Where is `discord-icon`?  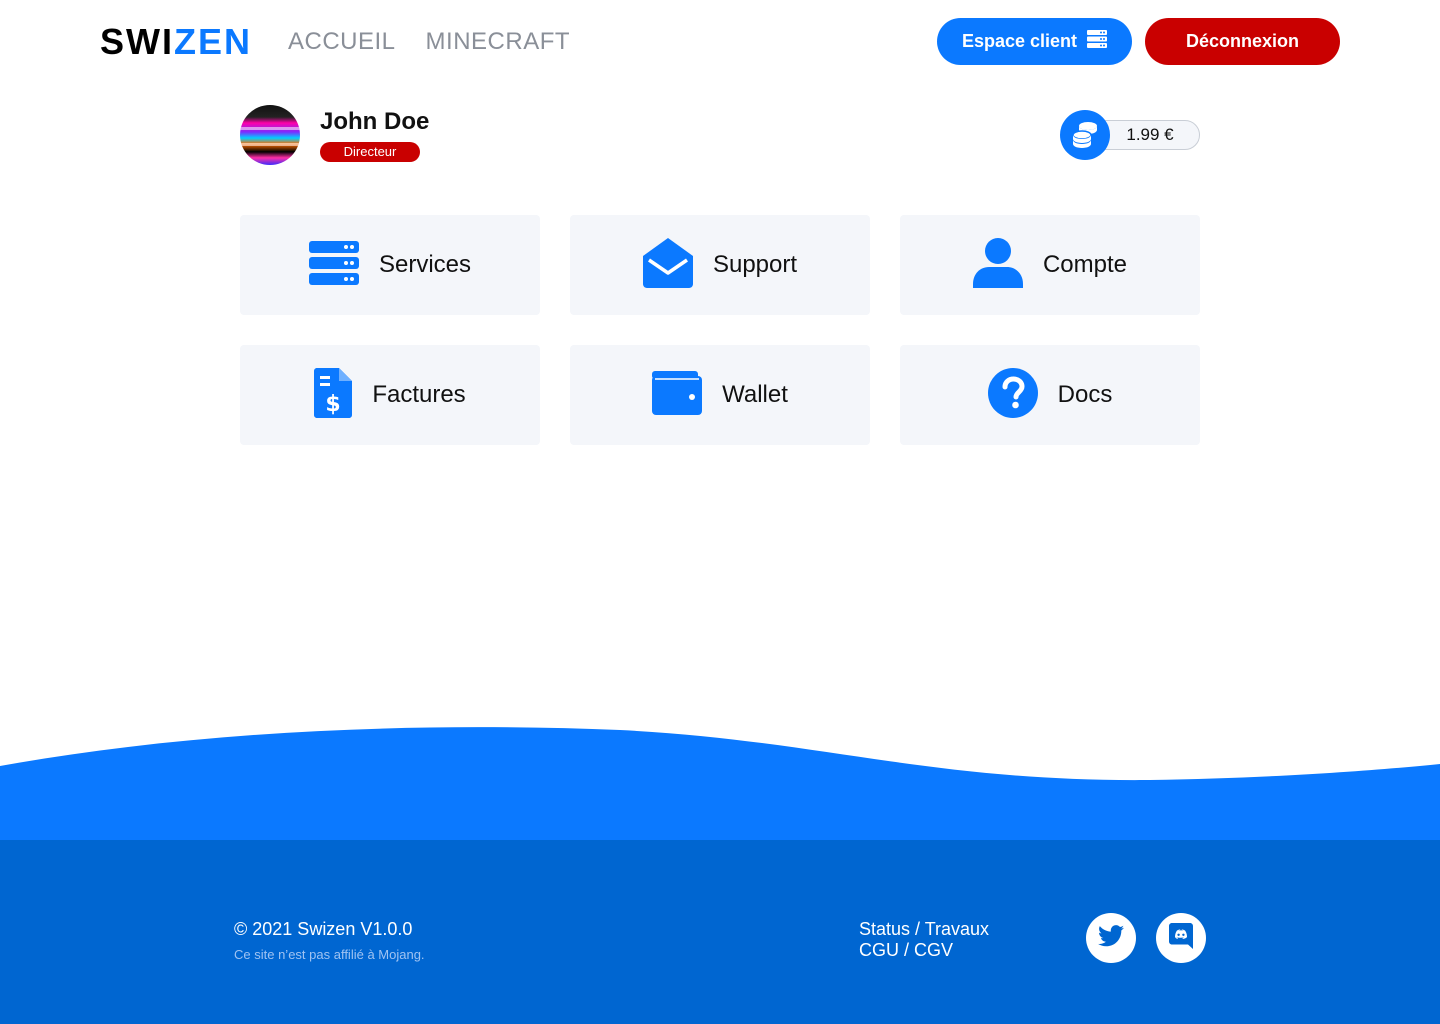 discord-icon is located at coordinates (1181, 938).